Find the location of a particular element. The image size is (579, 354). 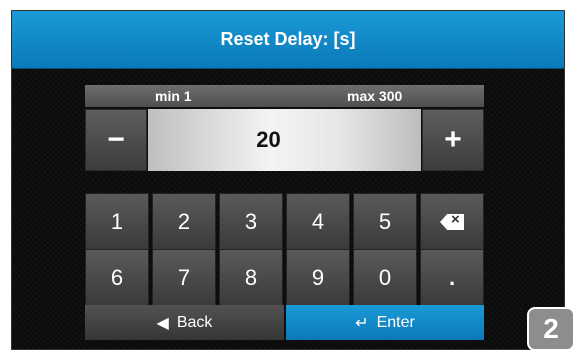

minus-icon: − is located at coordinates (116, 139).